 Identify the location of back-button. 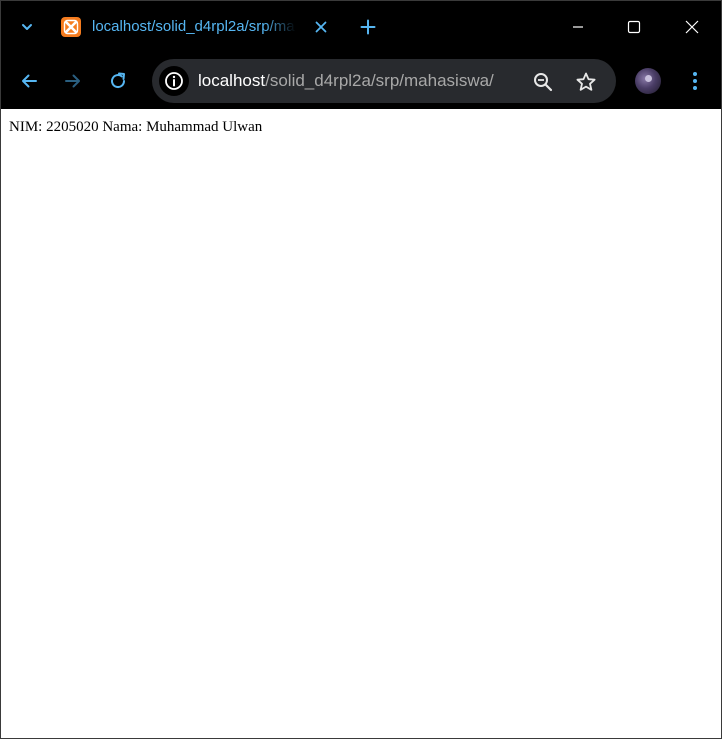
(29, 81).